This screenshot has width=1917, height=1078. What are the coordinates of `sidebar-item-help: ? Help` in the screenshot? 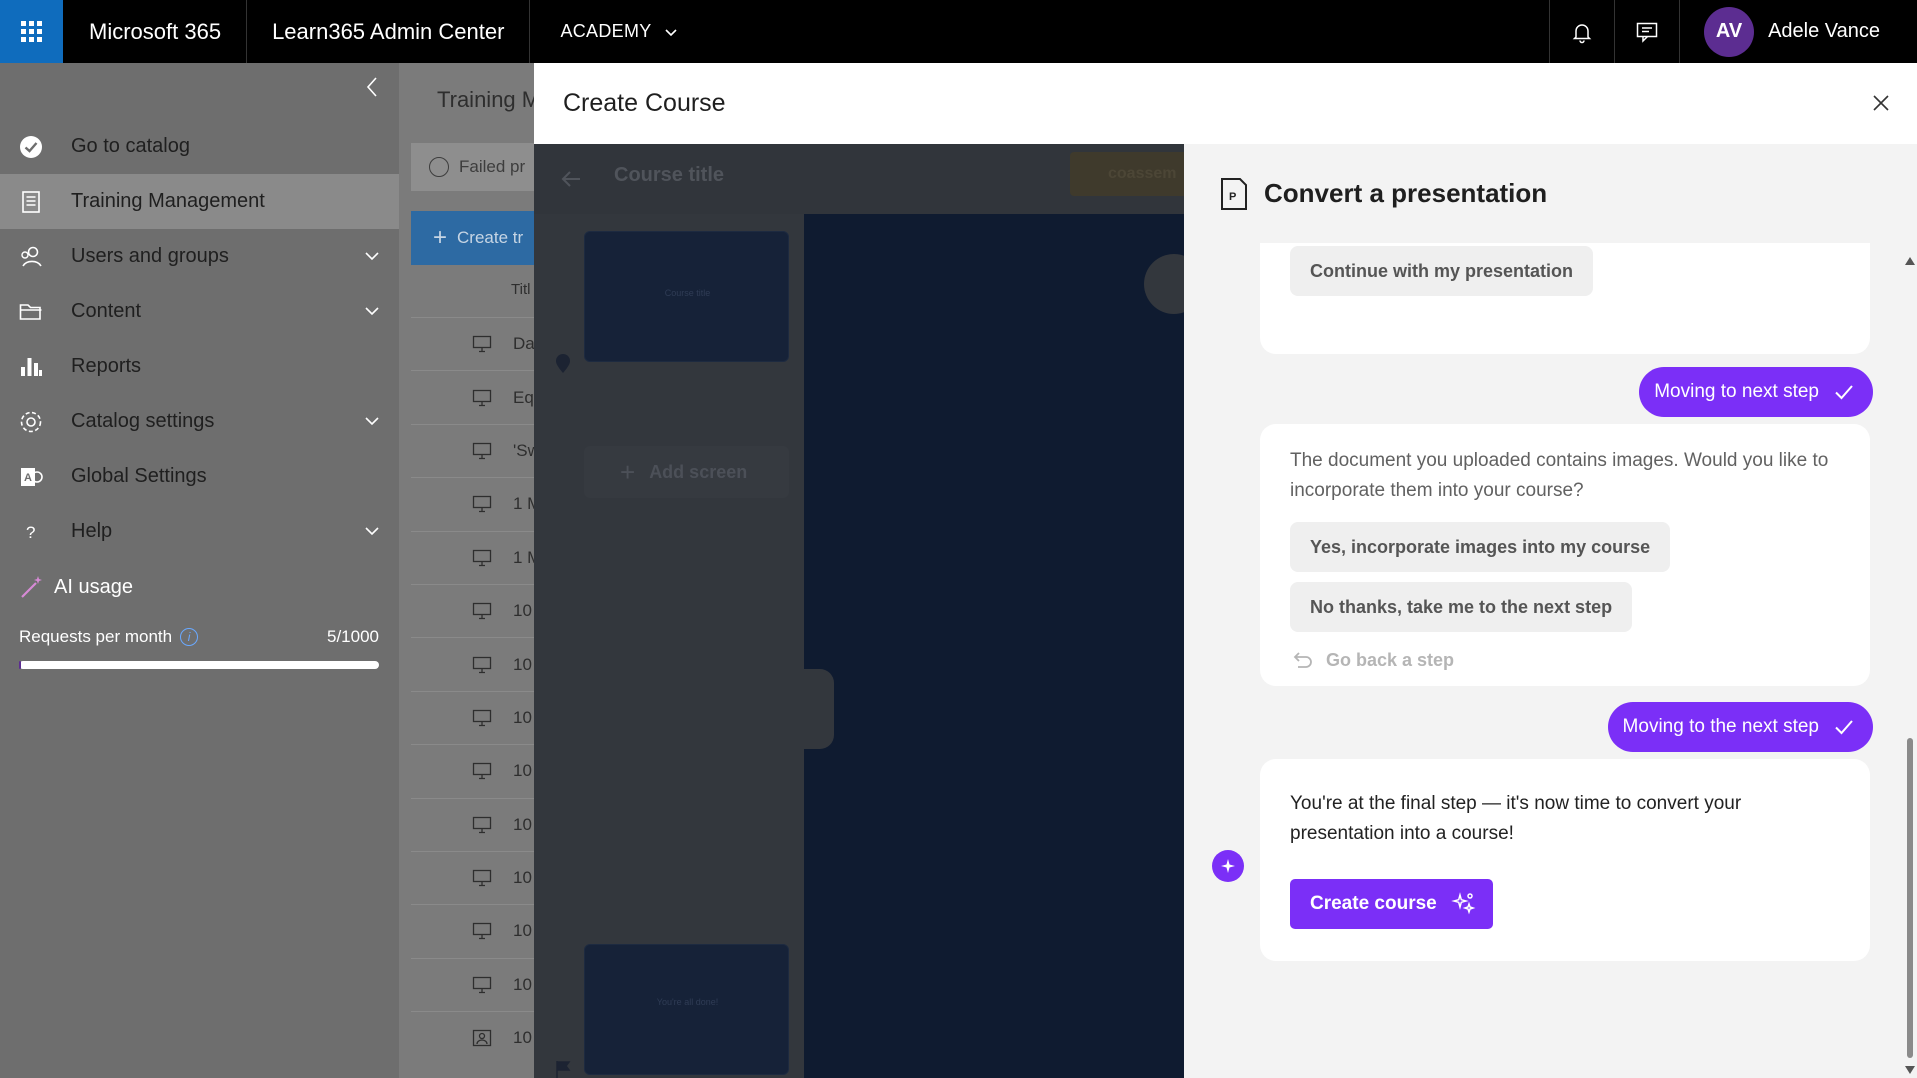 It's located at (199, 531).